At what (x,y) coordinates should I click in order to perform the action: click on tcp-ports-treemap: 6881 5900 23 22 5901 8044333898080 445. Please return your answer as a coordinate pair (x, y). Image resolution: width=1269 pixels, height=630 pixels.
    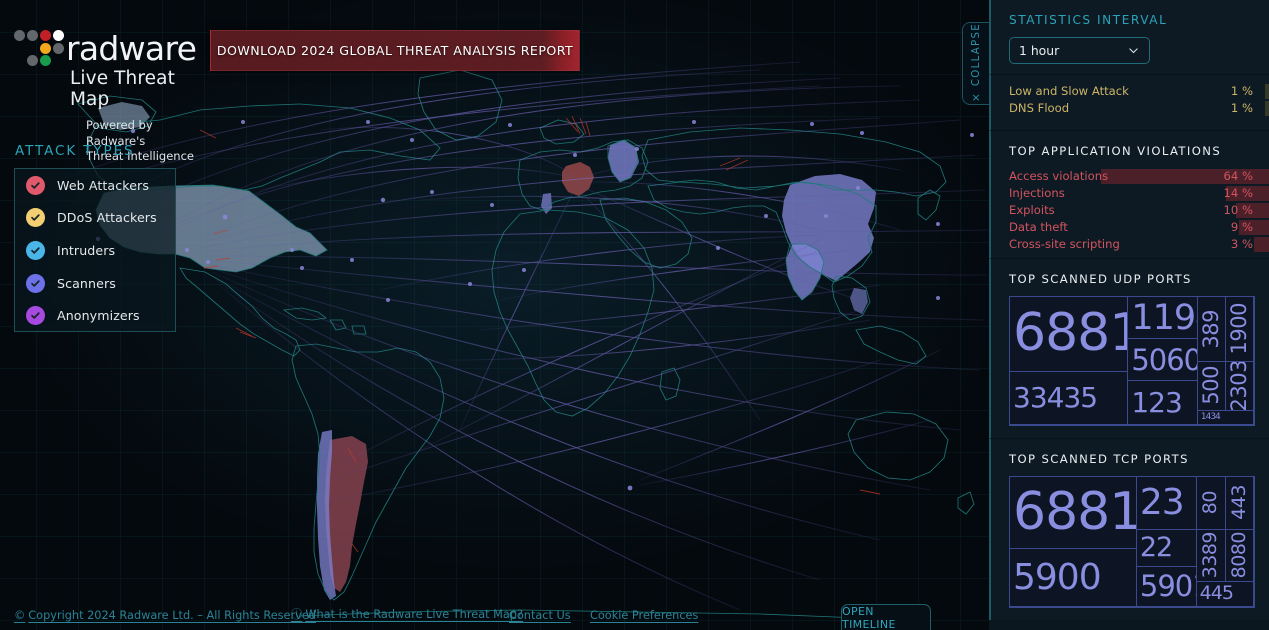
    Looking at the image, I should click on (1132, 542).